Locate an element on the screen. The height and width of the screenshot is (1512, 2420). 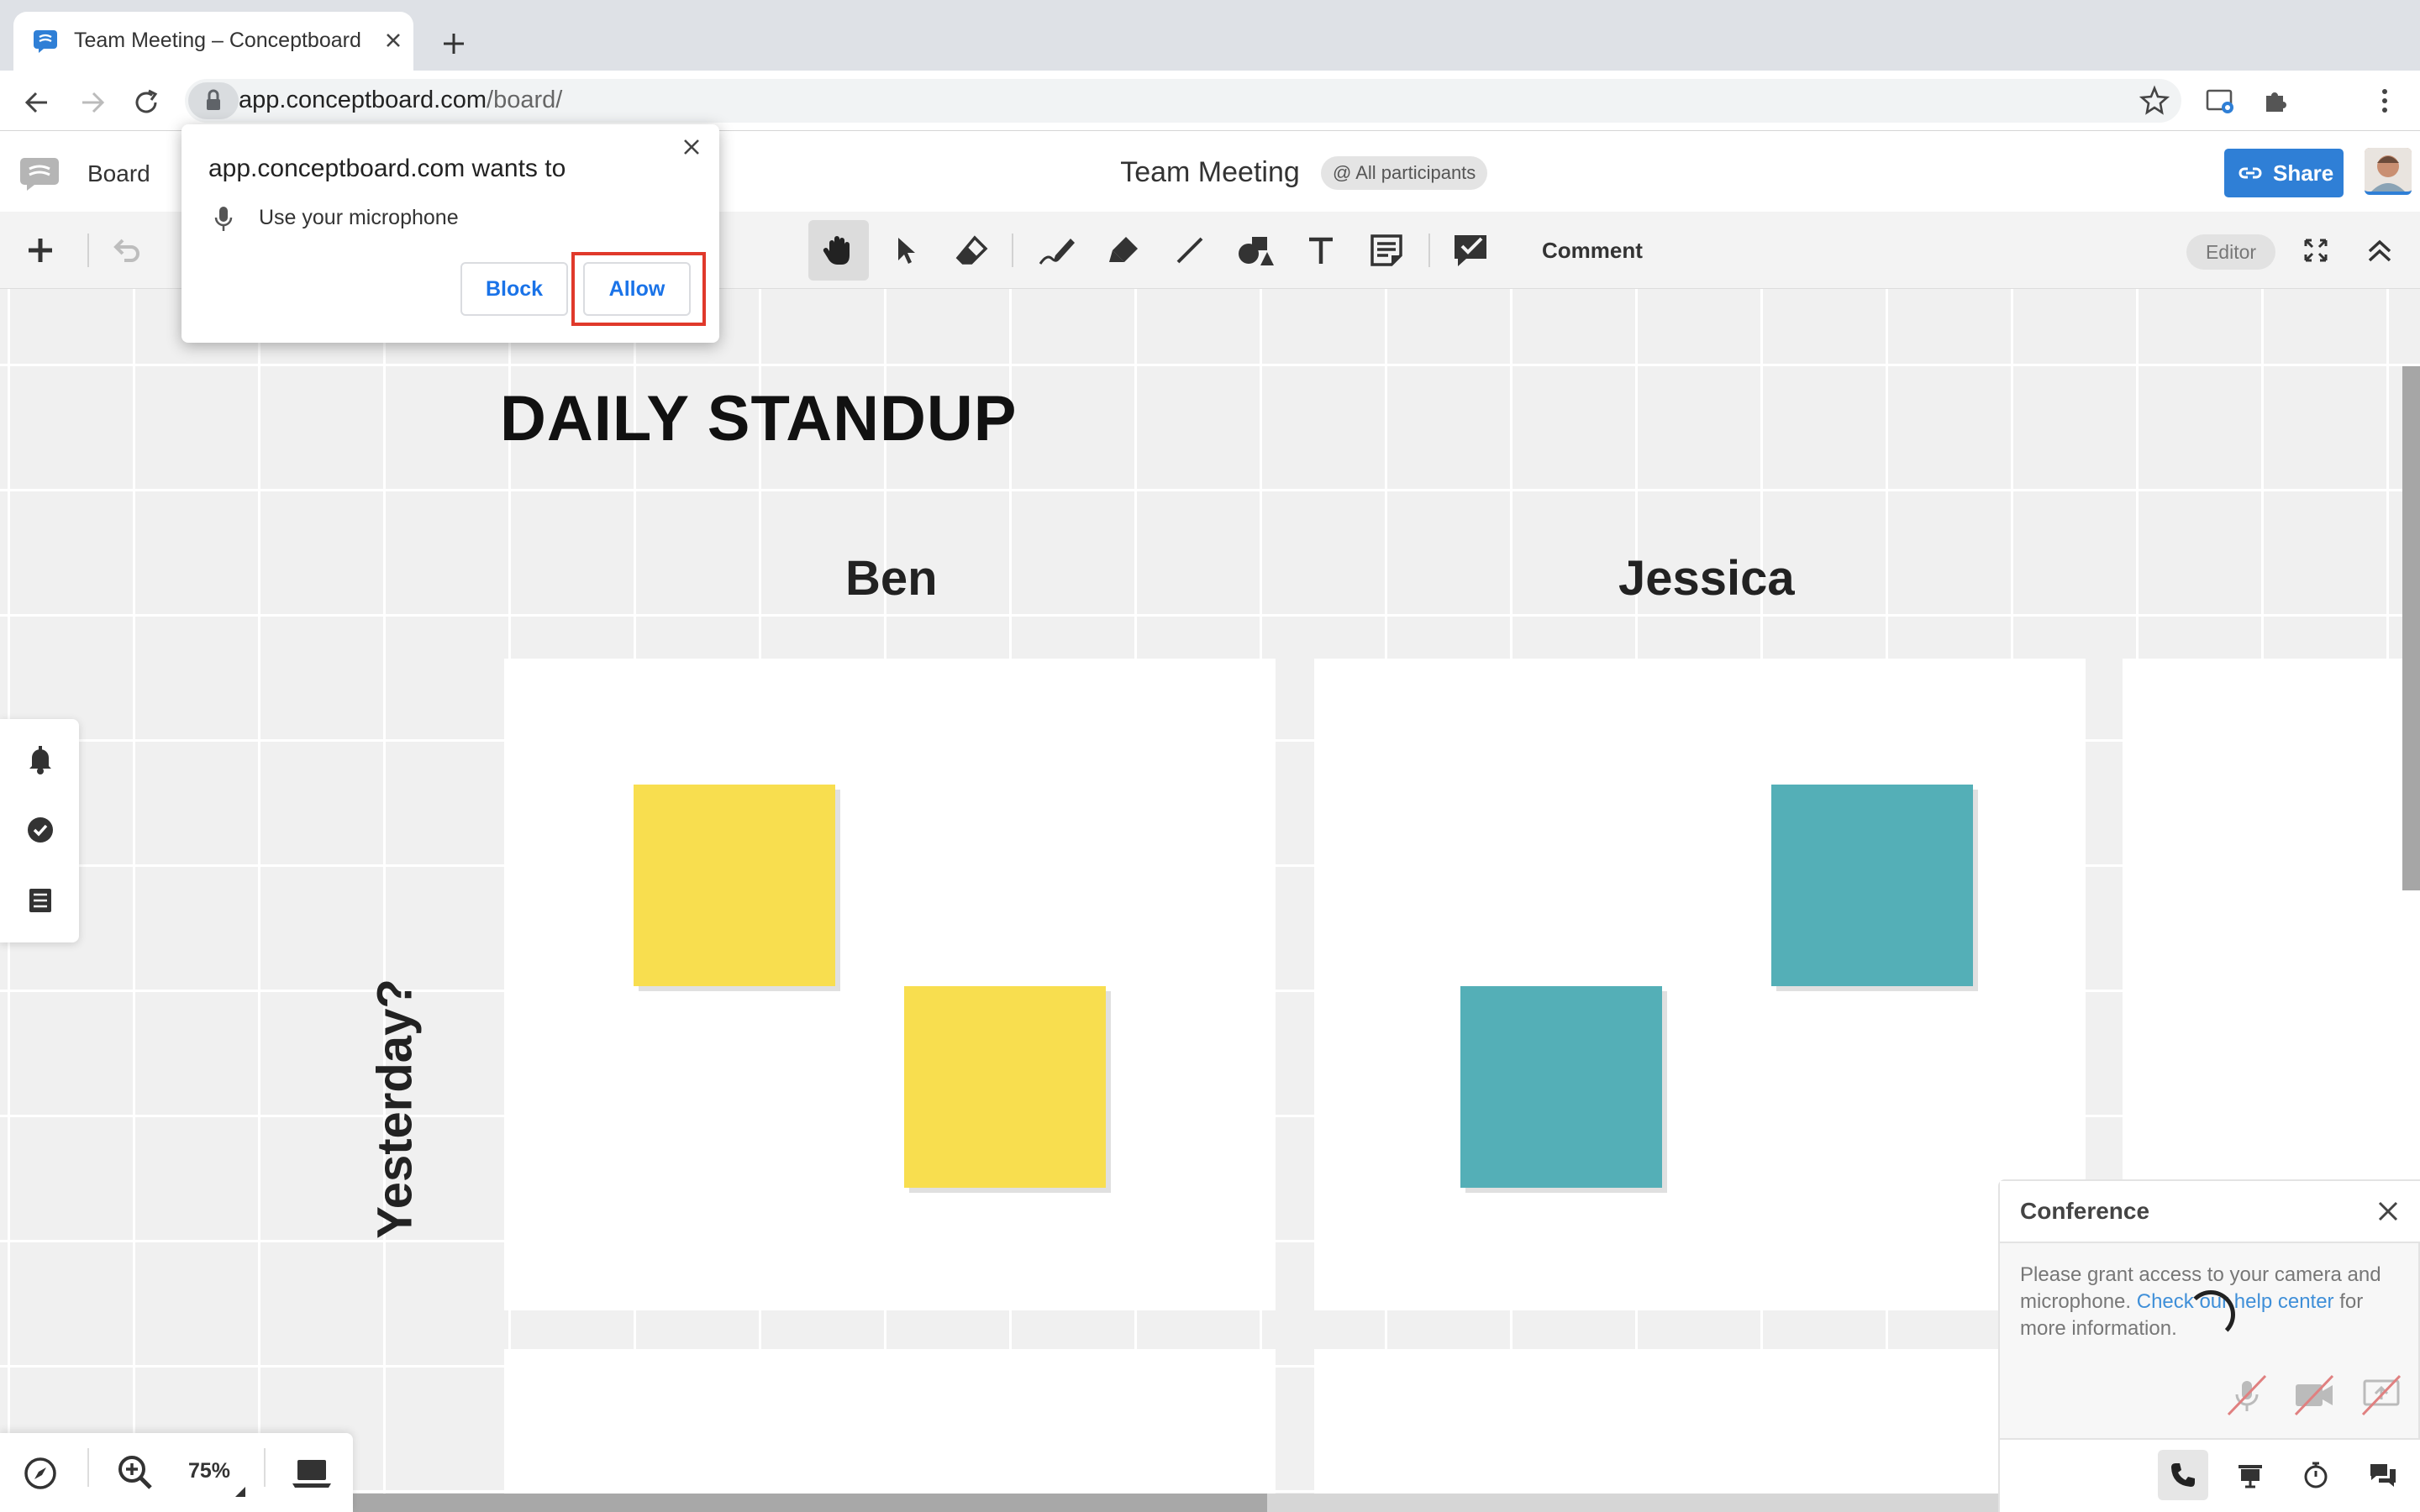
pen-icon is located at coordinates (1057, 252).